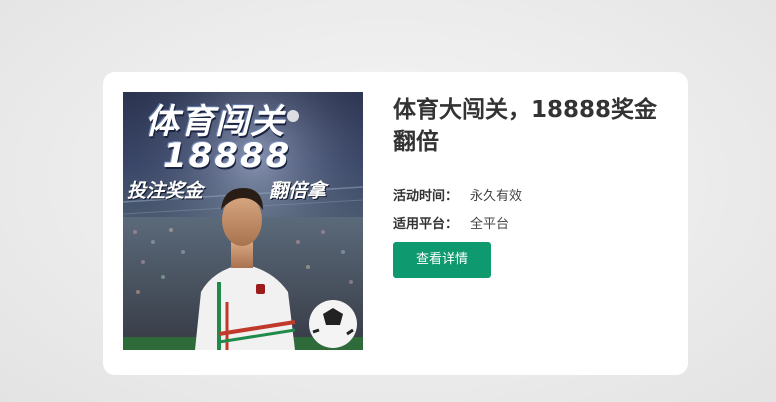 The width and height of the screenshot is (776, 402). I want to click on activity-time-row: 活动时间： 永久有效, so click(457, 194).